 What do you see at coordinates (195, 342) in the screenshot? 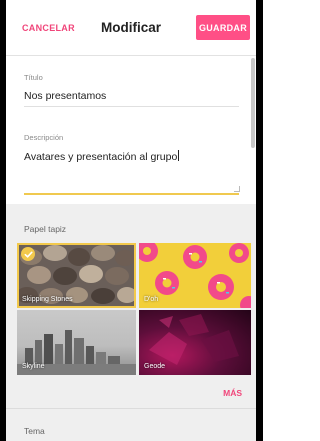
I see `wallpaper-tile-geode: Geode` at bounding box center [195, 342].